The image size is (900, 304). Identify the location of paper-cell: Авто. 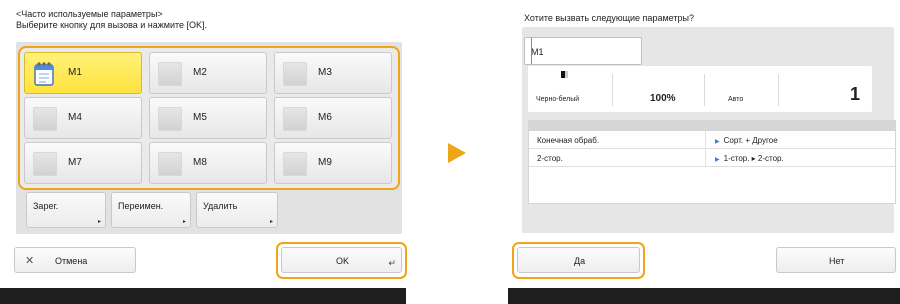
(741, 89).